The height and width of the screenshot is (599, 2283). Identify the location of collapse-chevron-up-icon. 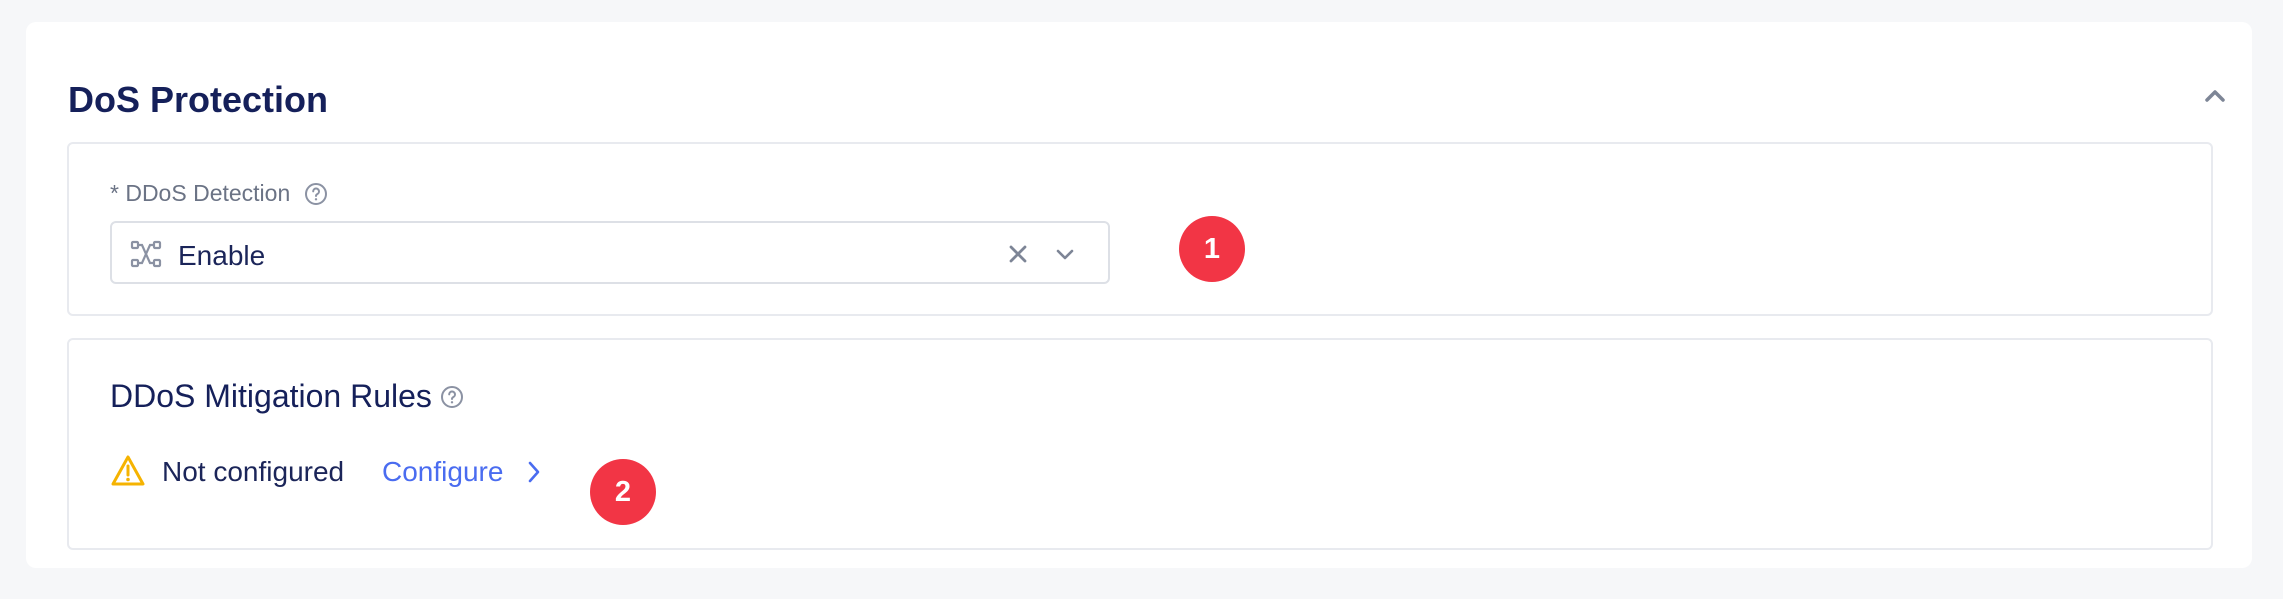
(2215, 96).